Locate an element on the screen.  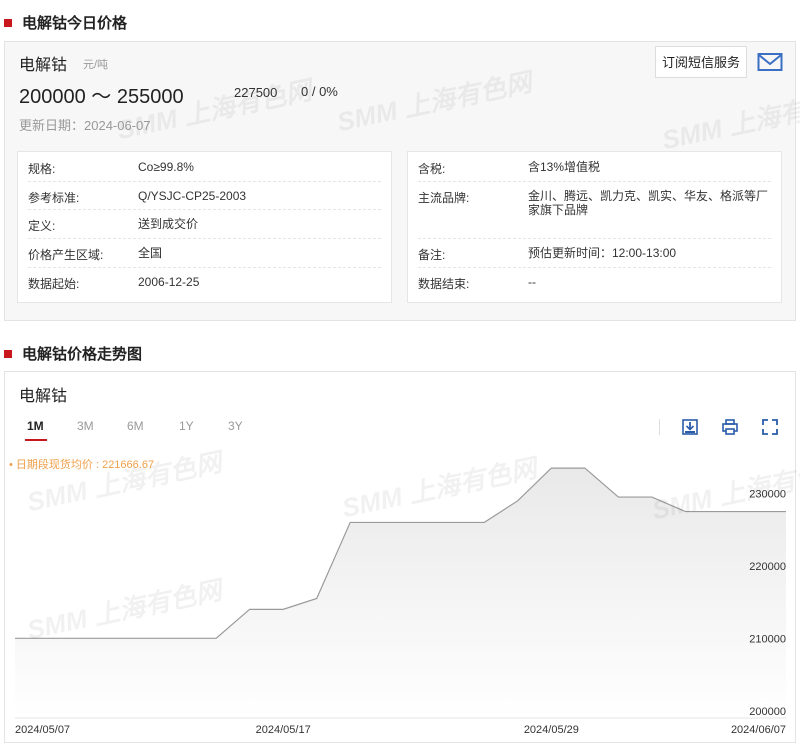
spec-key: 参考标准: is located at coordinates (54, 198).